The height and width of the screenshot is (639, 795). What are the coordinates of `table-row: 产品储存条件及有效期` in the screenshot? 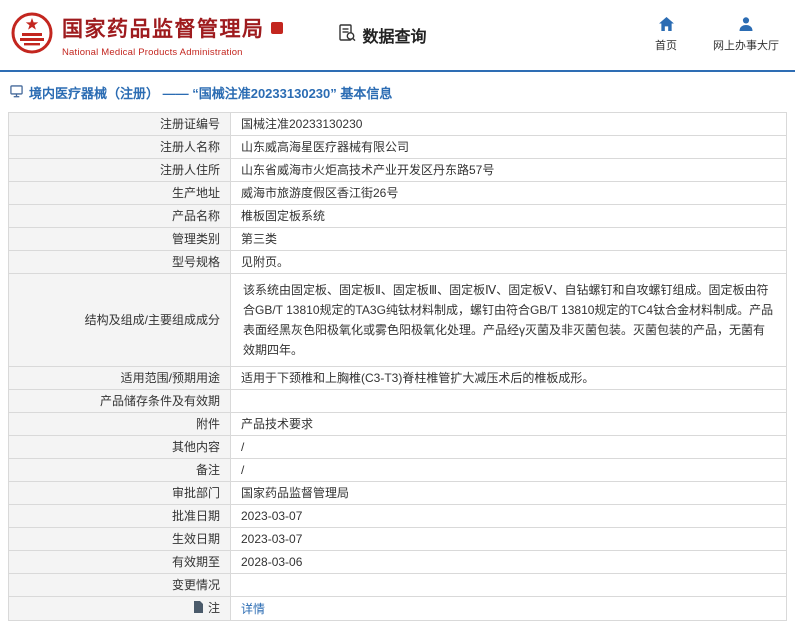 It's located at (397, 401).